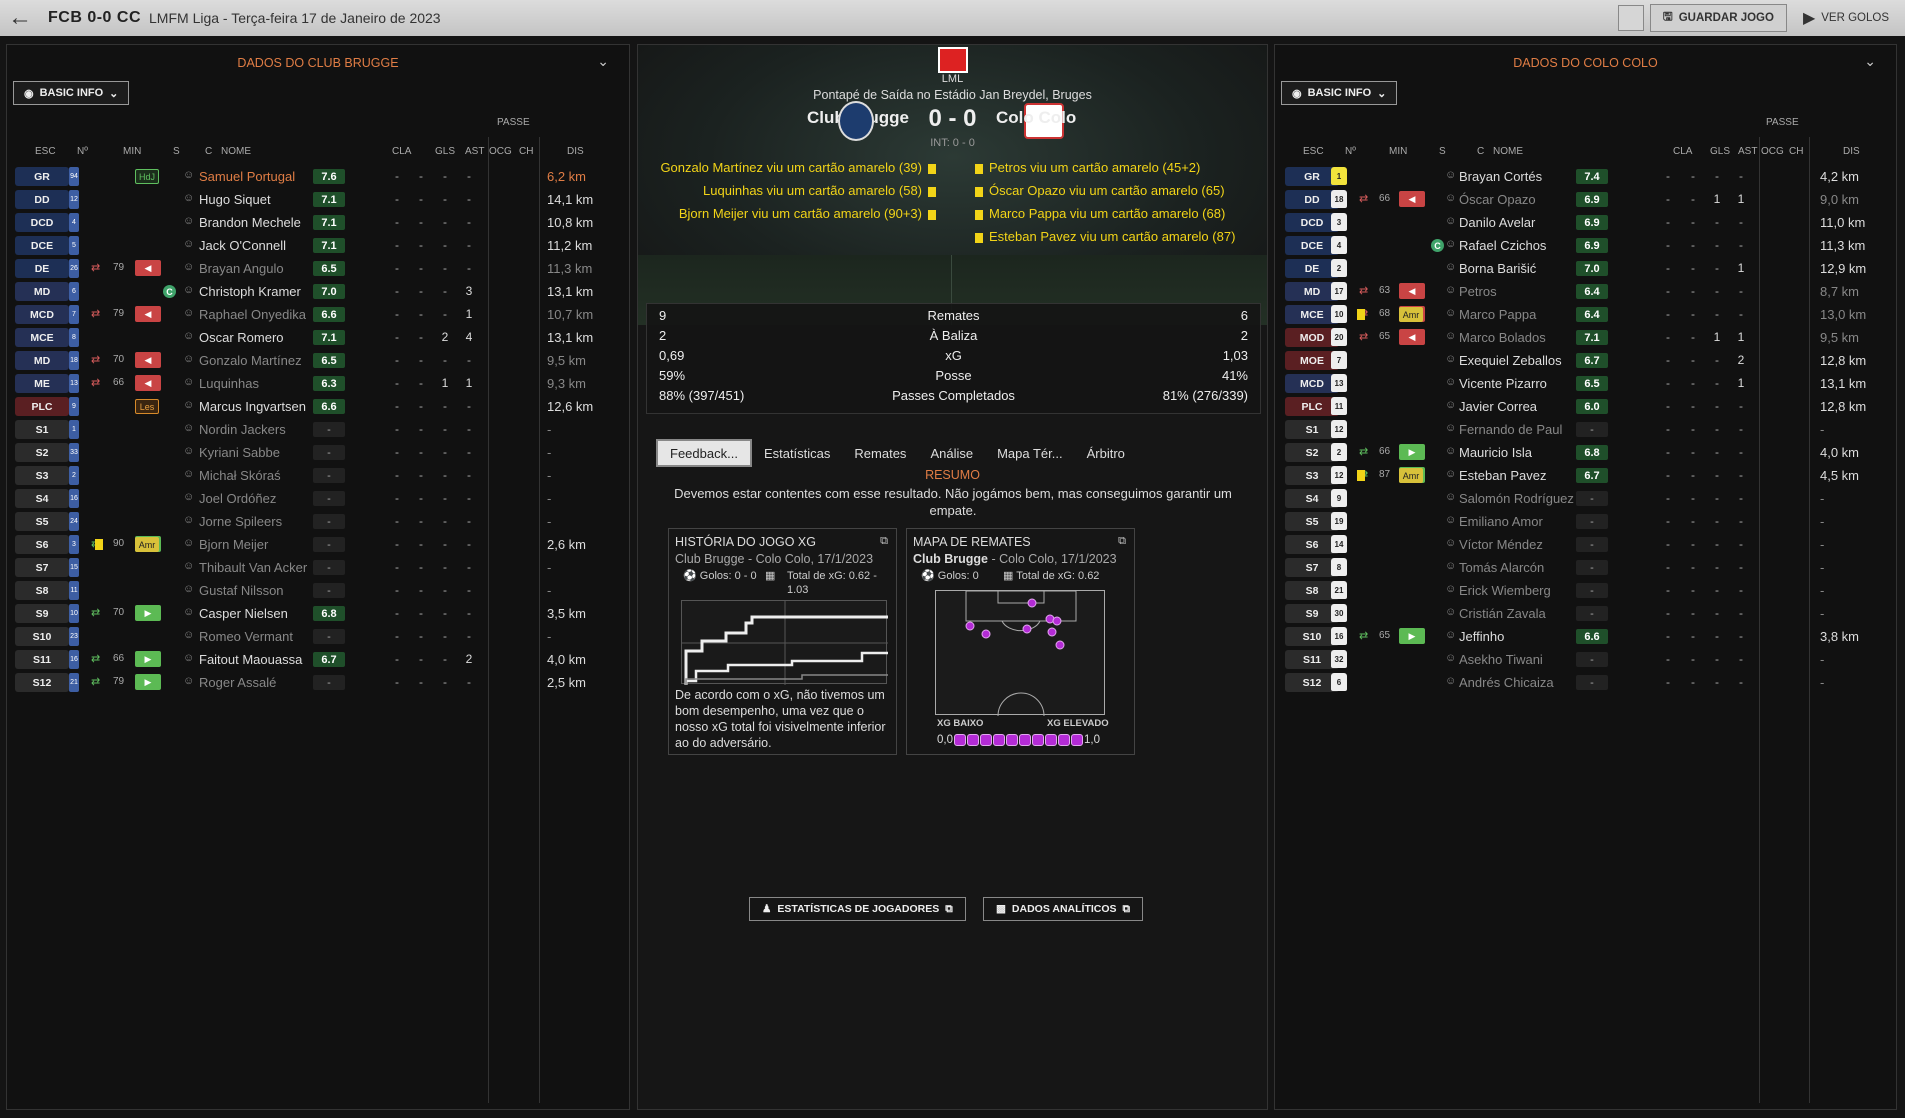  I want to click on player-row: MCD 13 ☺ Vicente Pizarro 6.5- - -1 13,1 km, so click(1585, 383).